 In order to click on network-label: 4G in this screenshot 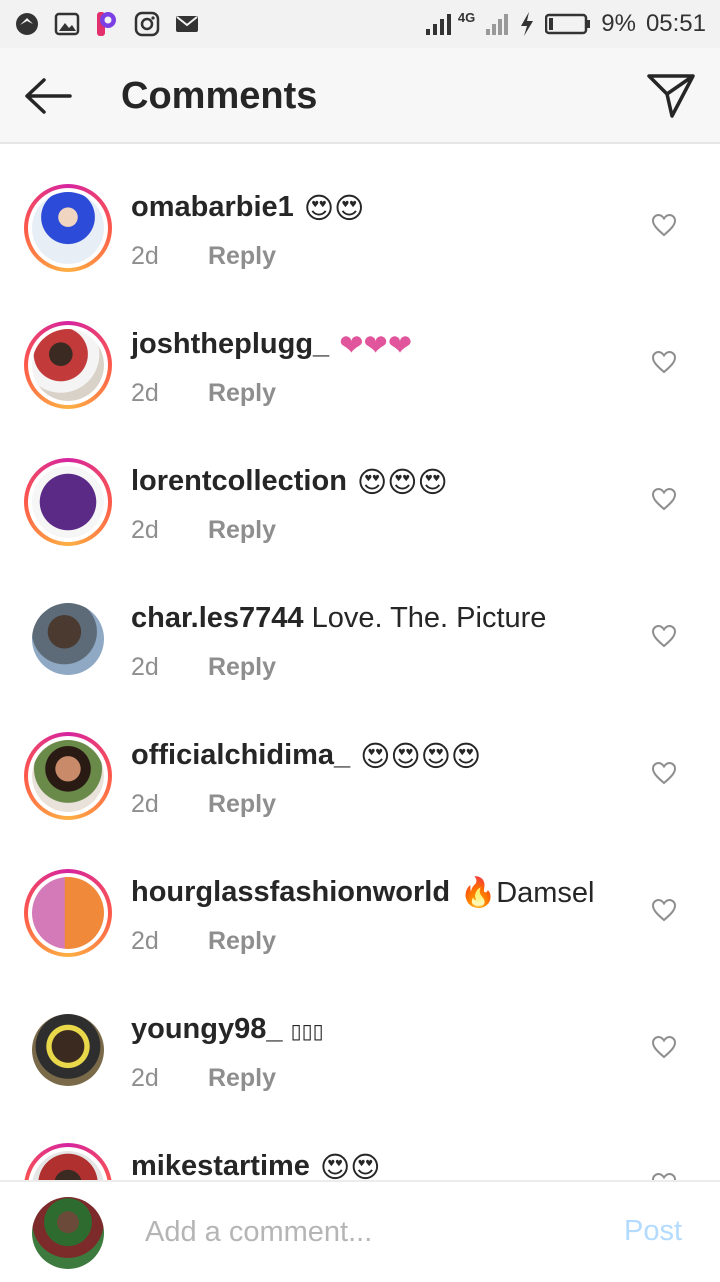, I will do `click(466, 17)`.